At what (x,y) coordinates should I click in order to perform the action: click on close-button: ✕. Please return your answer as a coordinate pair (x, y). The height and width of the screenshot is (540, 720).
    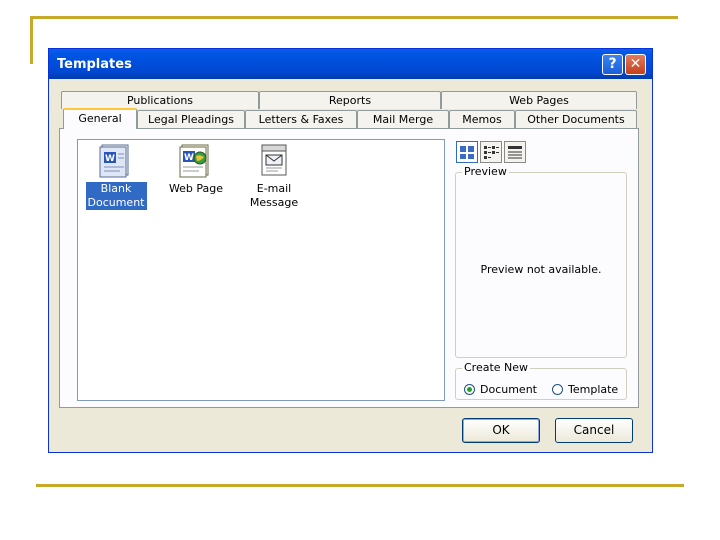
    Looking at the image, I should click on (635, 64).